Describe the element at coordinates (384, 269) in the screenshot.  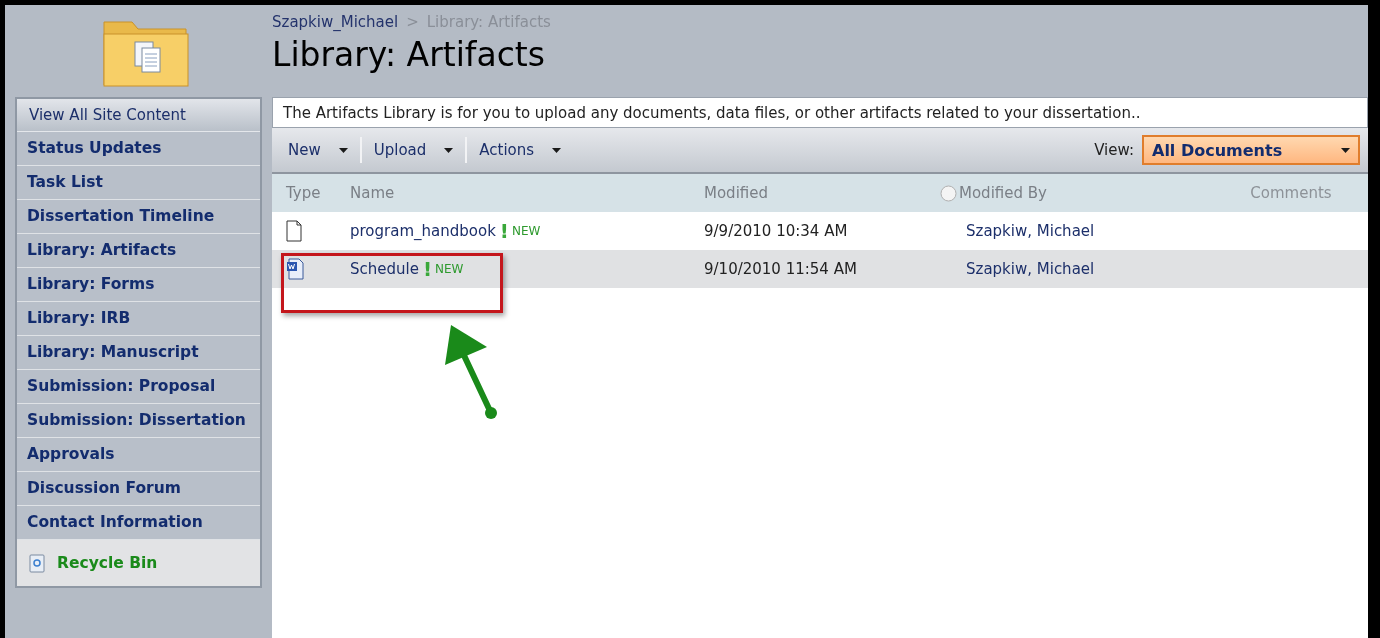
I see `file-name-link: Schedule` at that location.